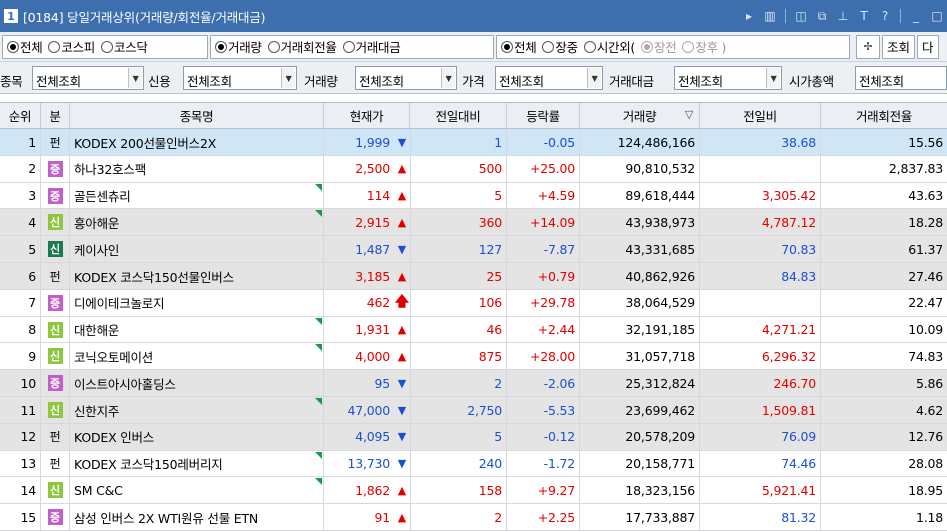 This screenshot has width=947, height=532. What do you see at coordinates (71, 46) in the screenshot?
I see `market-radio-kospi: 코스피` at bounding box center [71, 46].